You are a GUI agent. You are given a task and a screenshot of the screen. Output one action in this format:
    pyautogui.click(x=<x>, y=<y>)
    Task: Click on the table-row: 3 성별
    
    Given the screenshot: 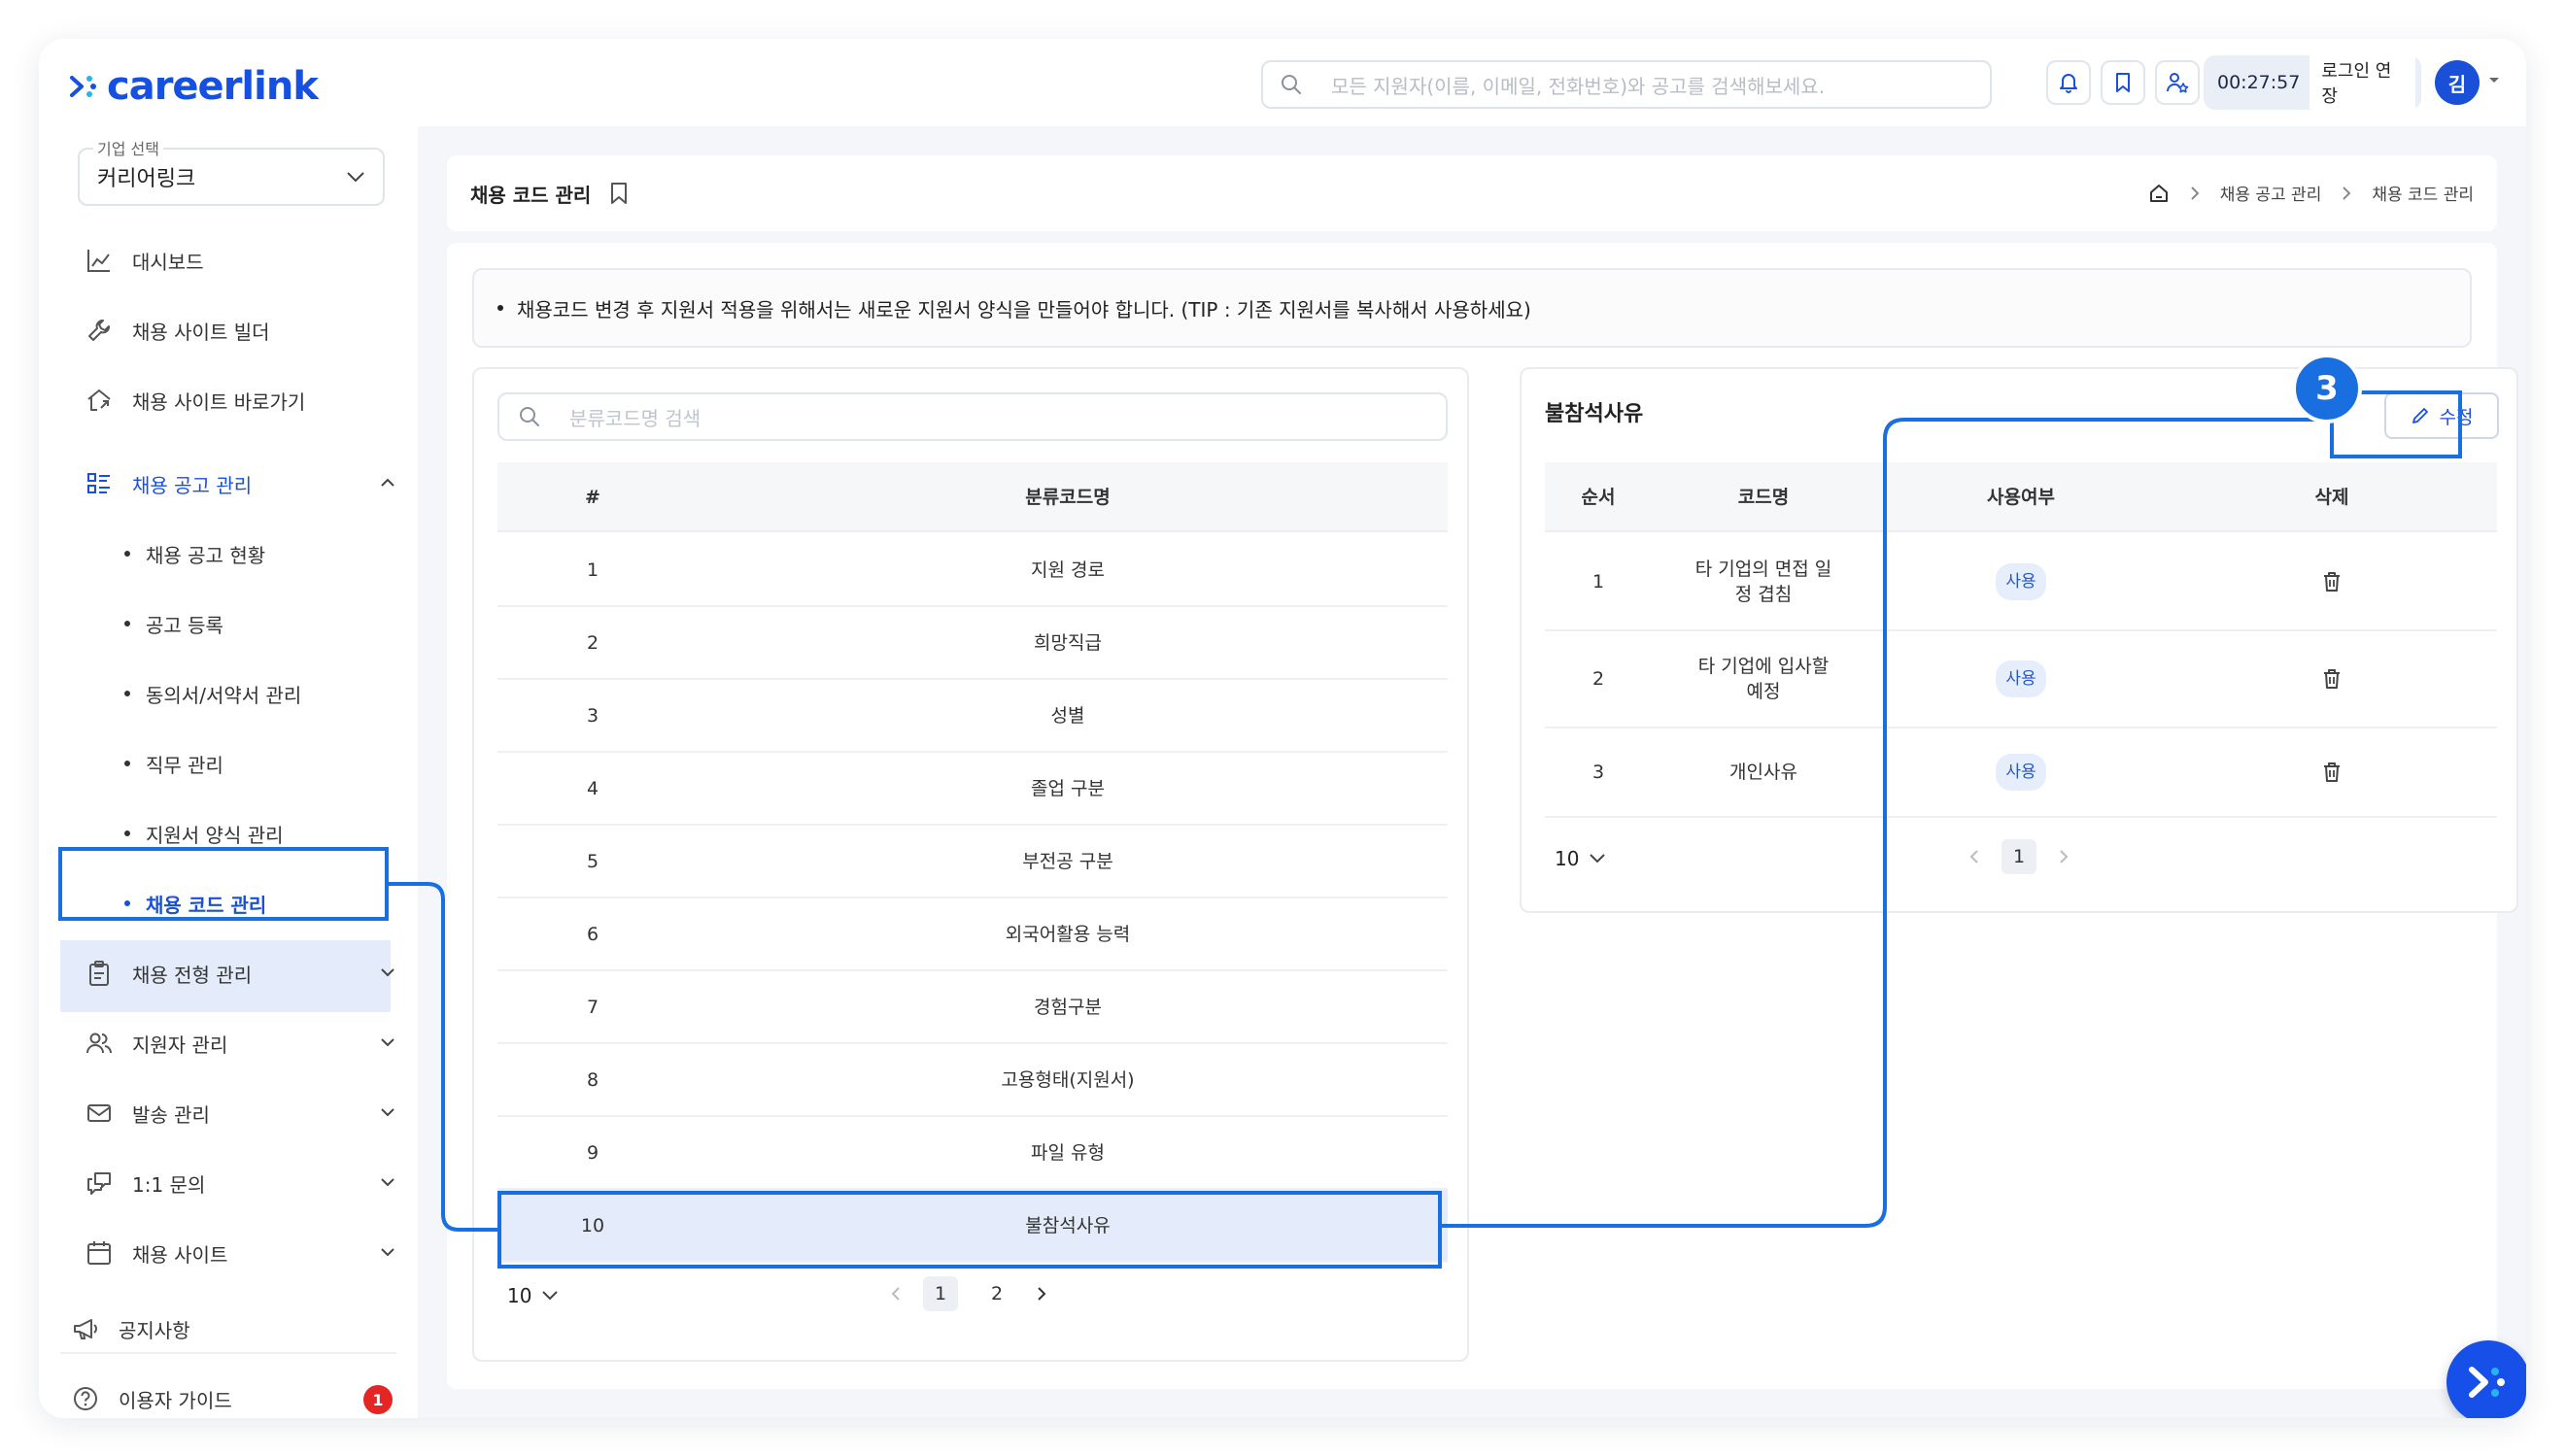 What is the action you would take?
    pyautogui.click(x=972, y=716)
    